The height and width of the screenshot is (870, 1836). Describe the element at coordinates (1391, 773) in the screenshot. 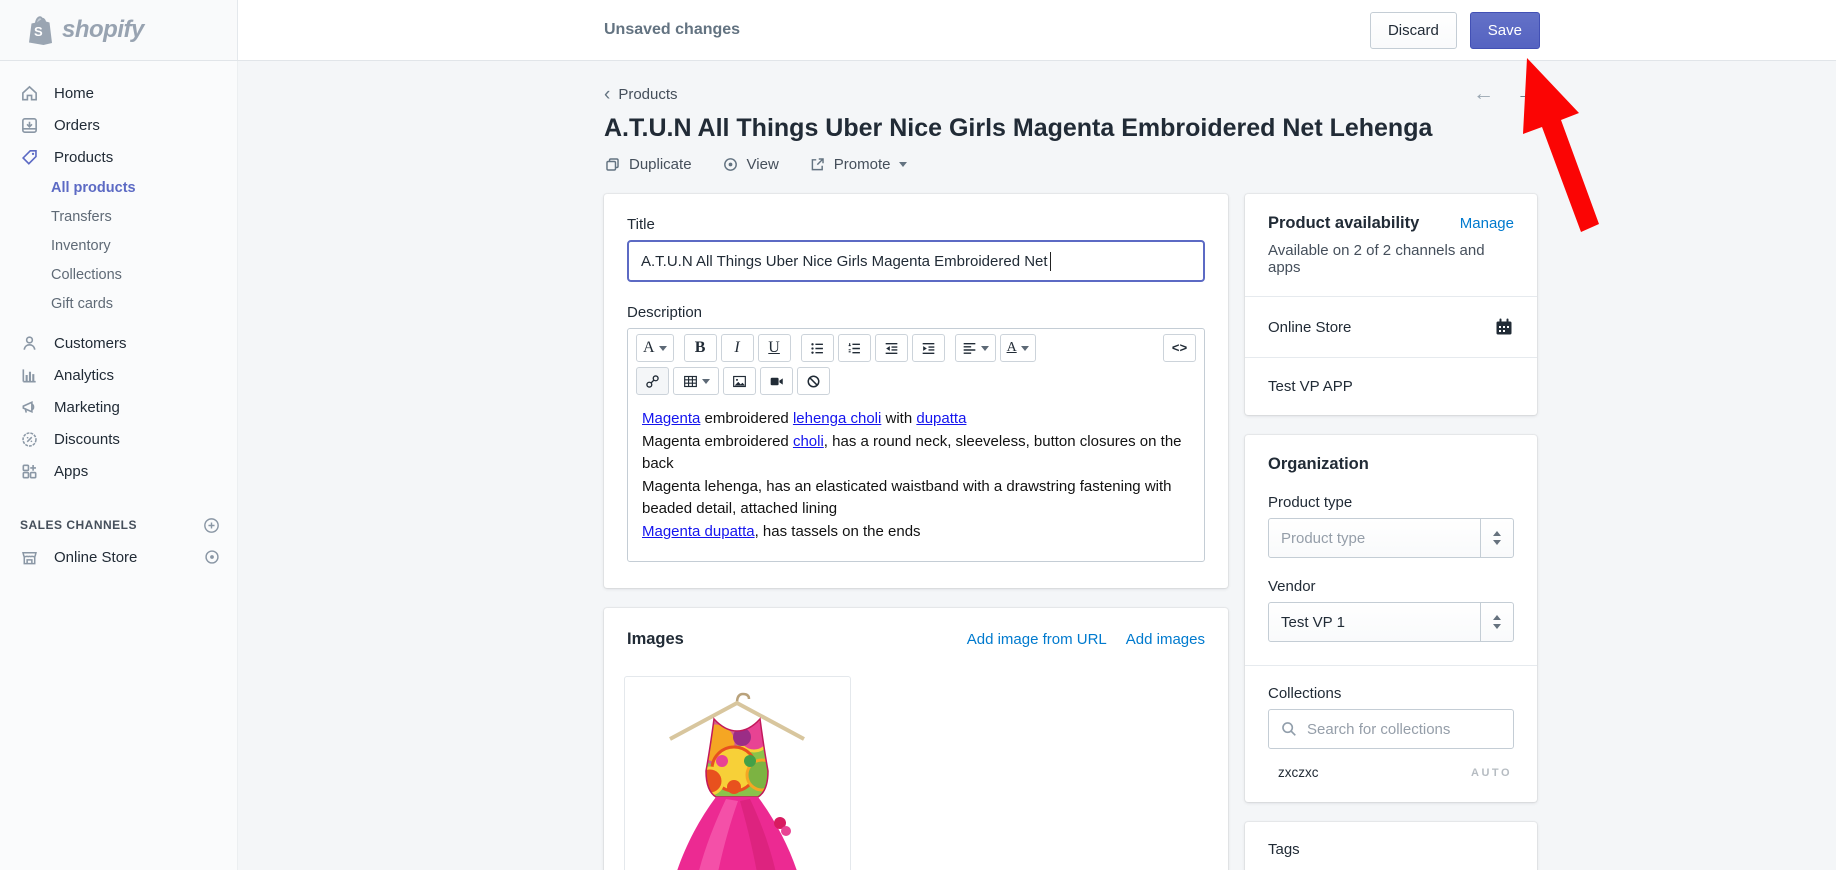

I see `collection-list-item: zxczxc AUTO` at that location.